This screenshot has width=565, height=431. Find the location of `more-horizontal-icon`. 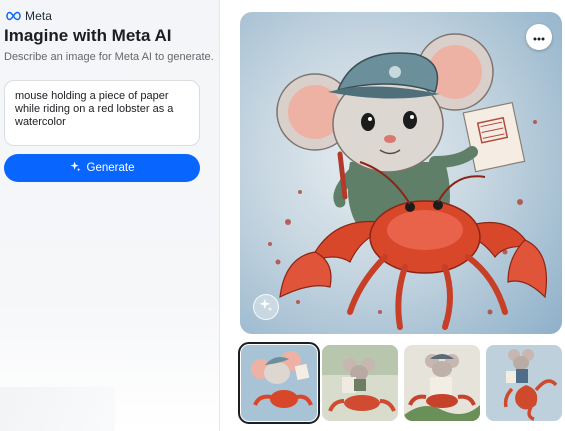

more-horizontal-icon is located at coordinates (539, 37).